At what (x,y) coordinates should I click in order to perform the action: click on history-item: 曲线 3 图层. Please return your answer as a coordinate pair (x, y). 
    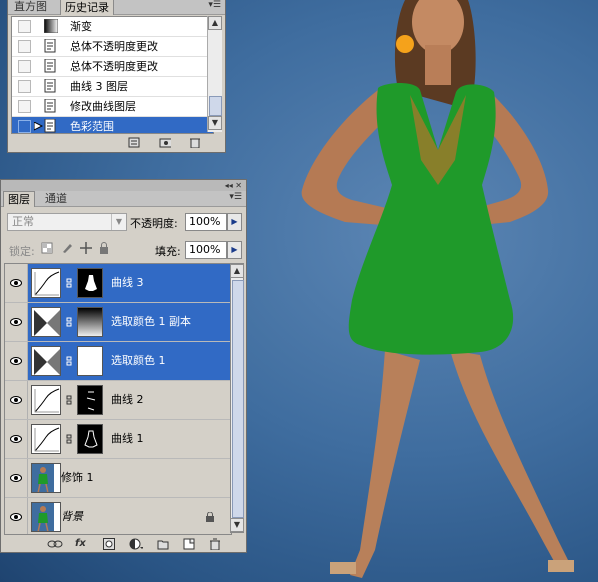
    Looking at the image, I should click on (112, 87).